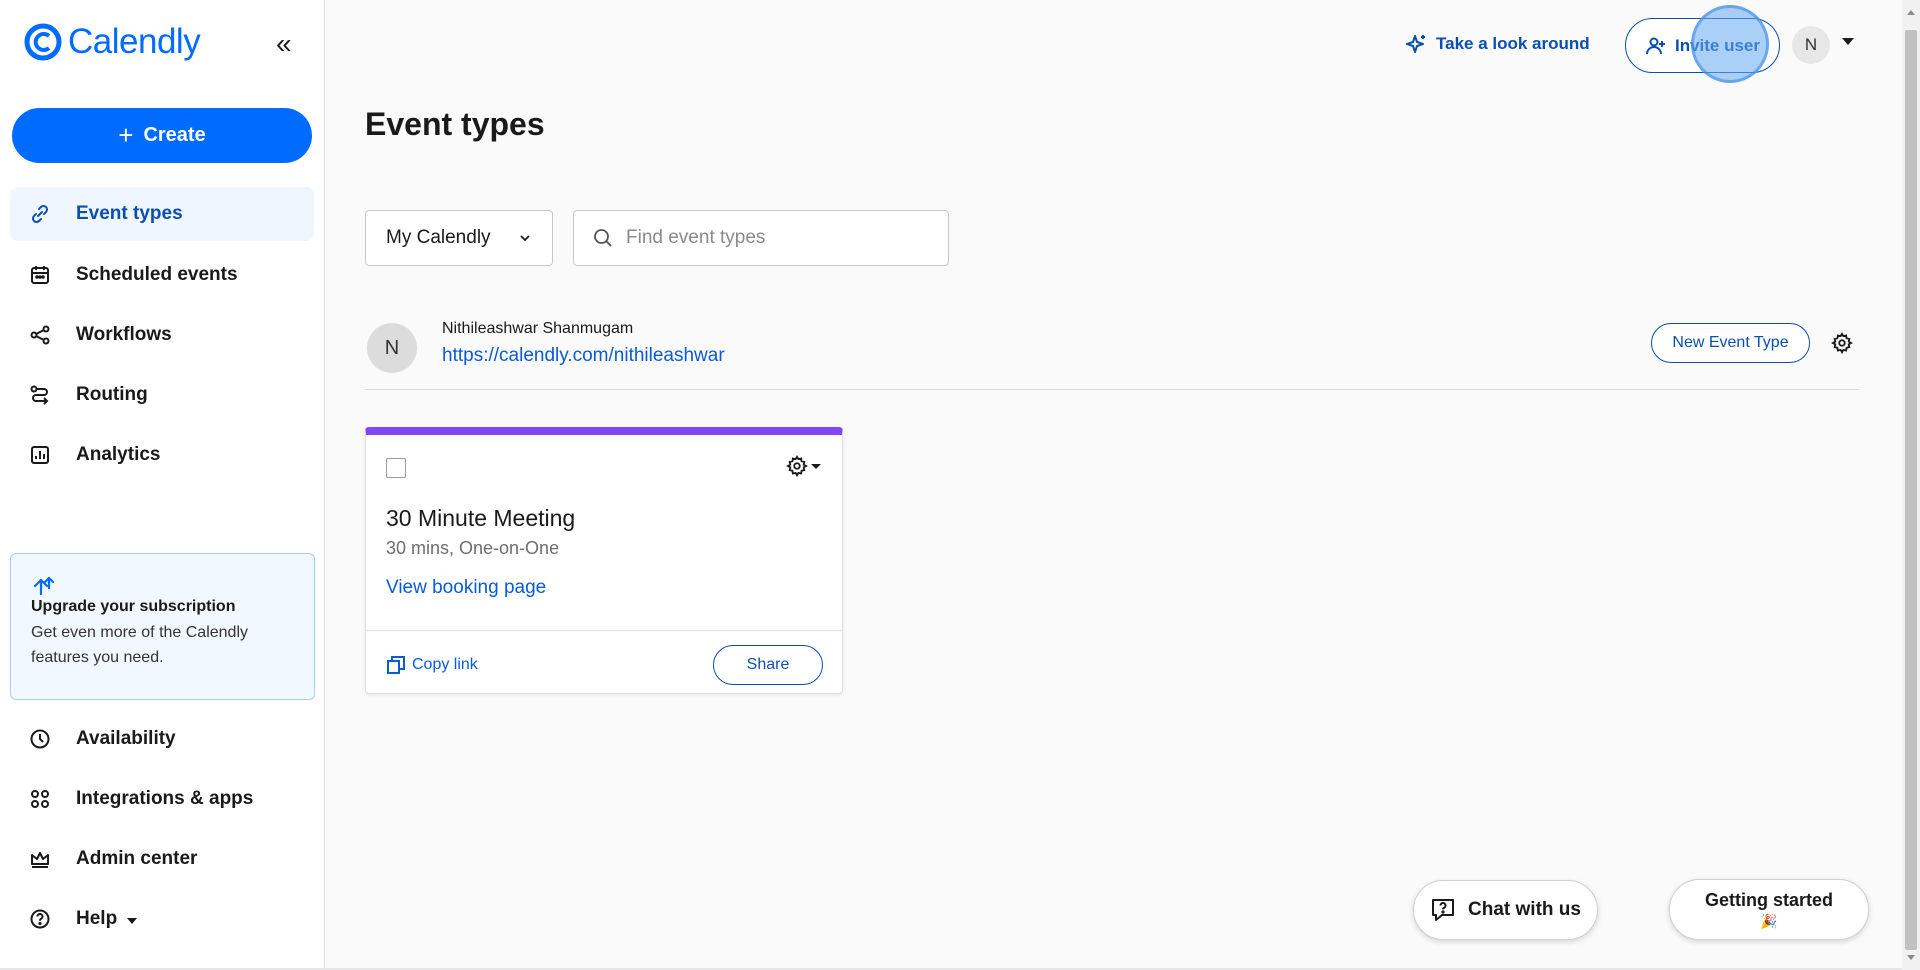  What do you see at coordinates (174, 135) in the screenshot?
I see `create-label: Create` at bounding box center [174, 135].